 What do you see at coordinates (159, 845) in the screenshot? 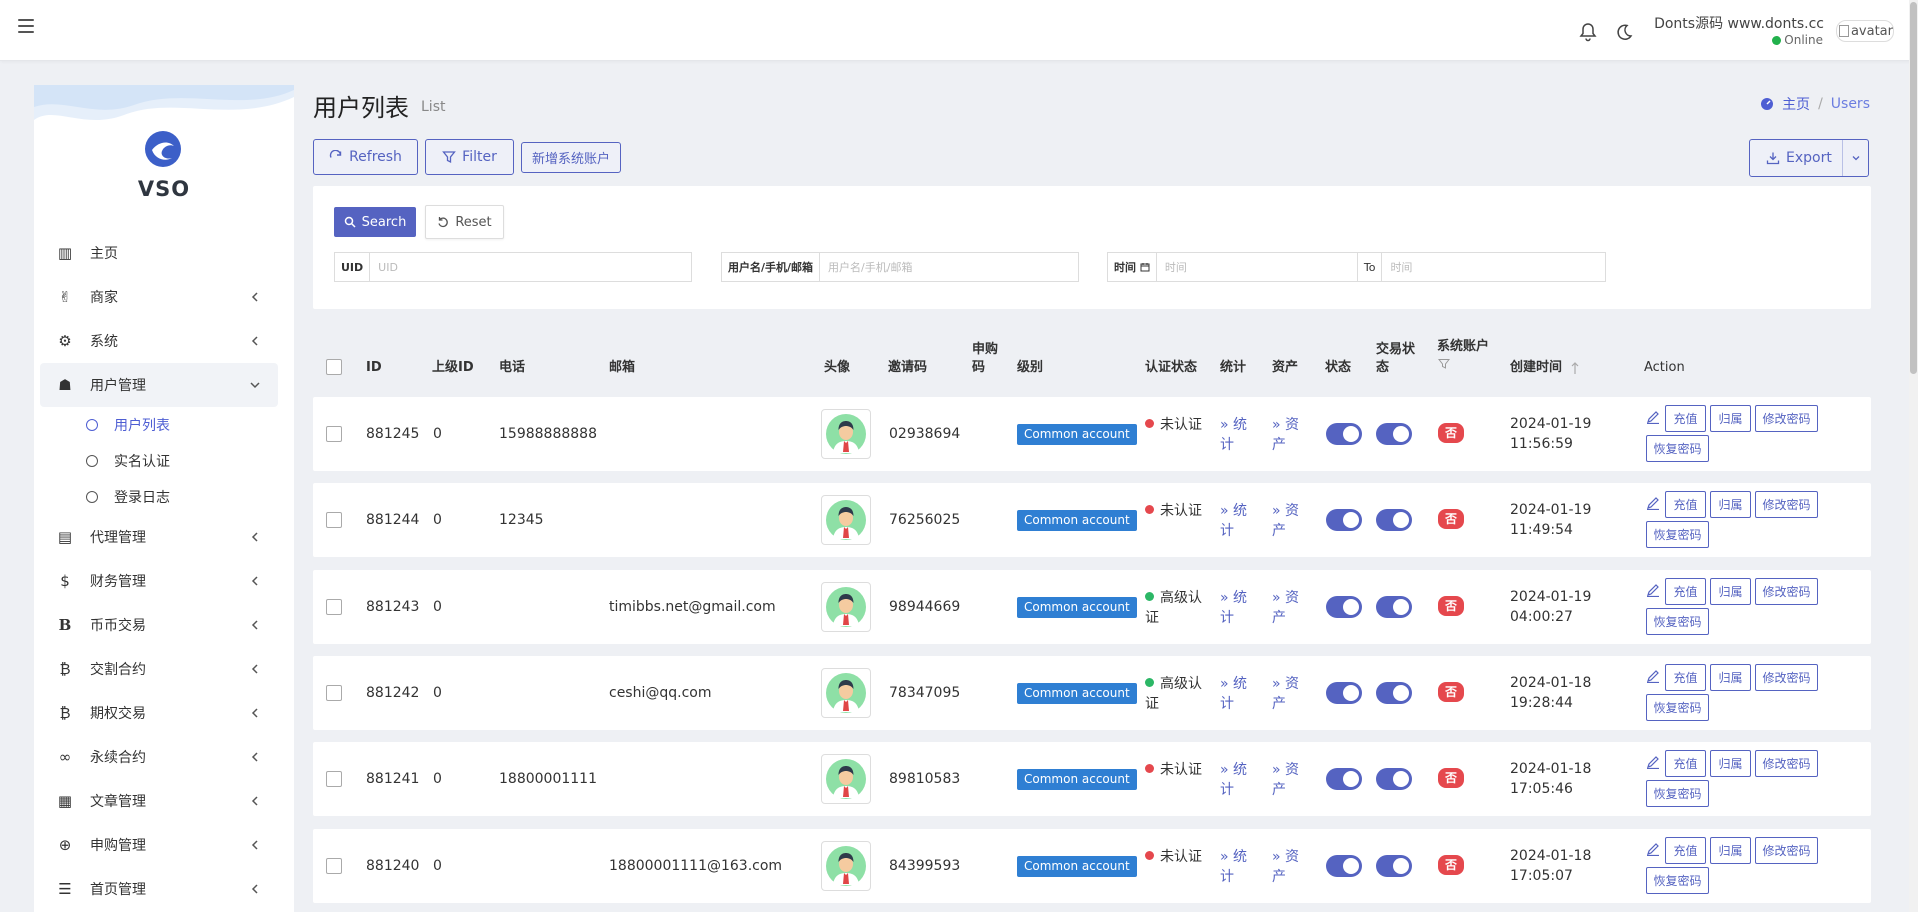
I see `sidebar-item-subscription: ⊕ 申购管理` at bounding box center [159, 845].